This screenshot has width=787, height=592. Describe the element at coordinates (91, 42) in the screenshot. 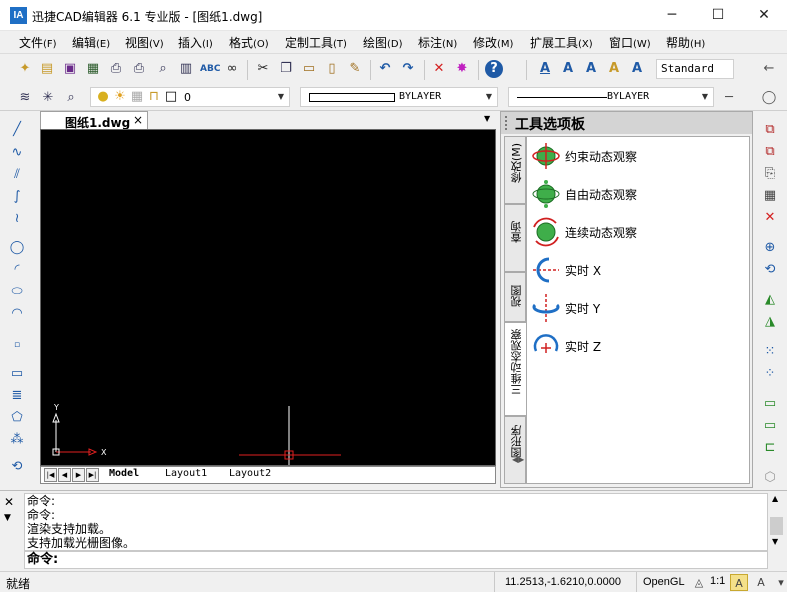

I see `menu-edit: 编辑(E)` at that location.